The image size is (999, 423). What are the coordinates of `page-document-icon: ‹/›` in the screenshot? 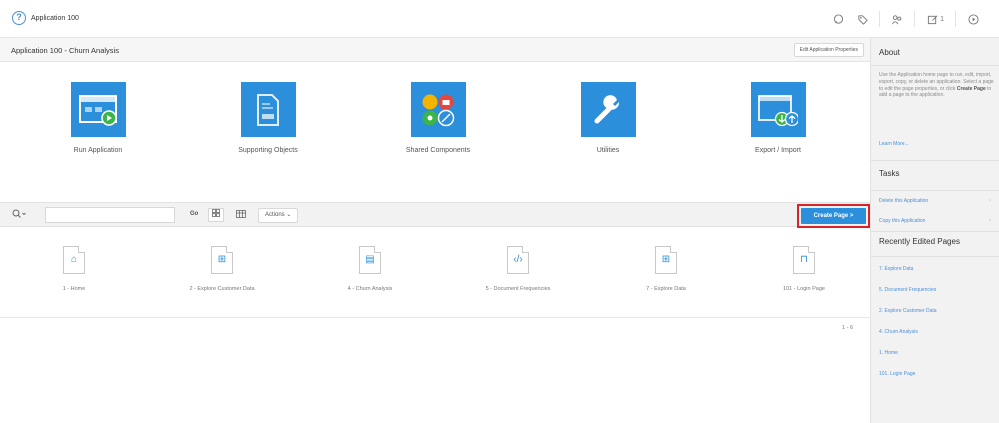 It's located at (518, 260).